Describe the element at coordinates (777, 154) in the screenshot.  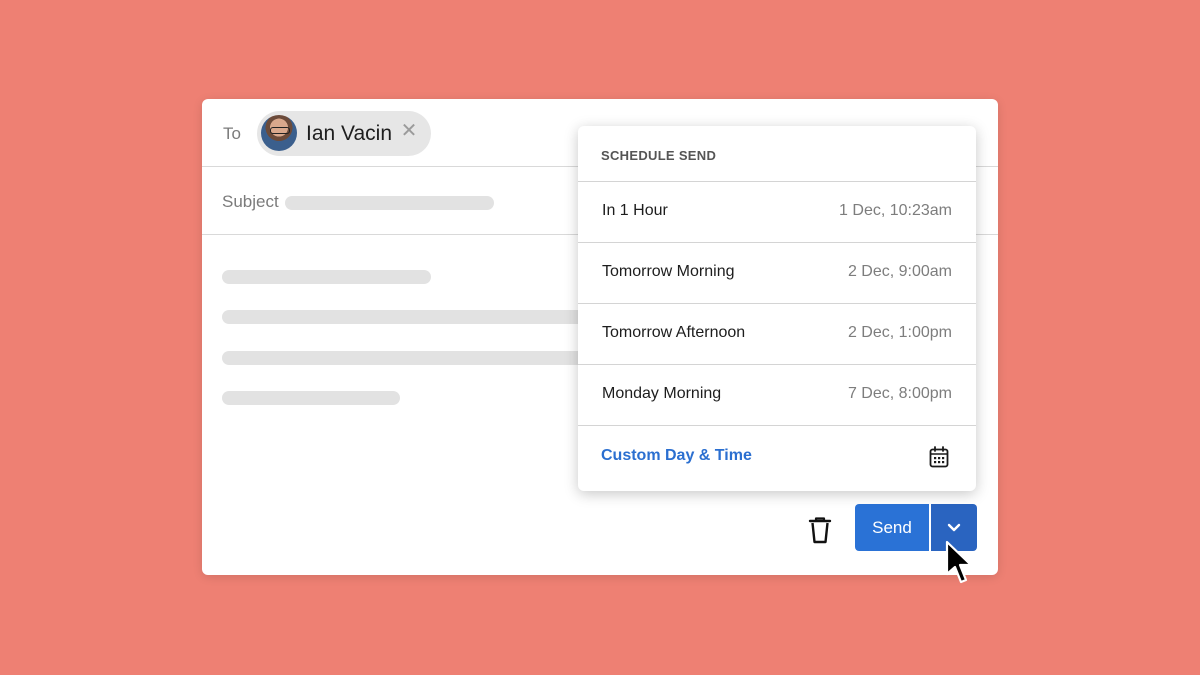
I see `menu-header: SCHEDULE SEND` at that location.